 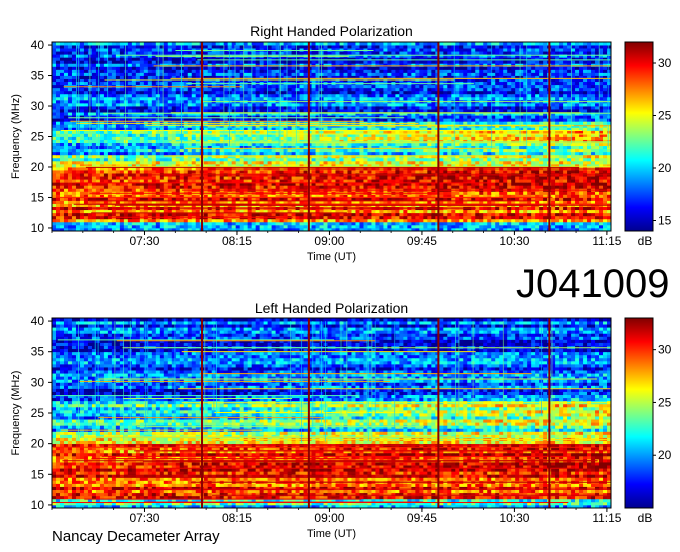 What do you see at coordinates (665, 221) in the screenshot?
I see `colorbar-tick-label: 15` at bounding box center [665, 221].